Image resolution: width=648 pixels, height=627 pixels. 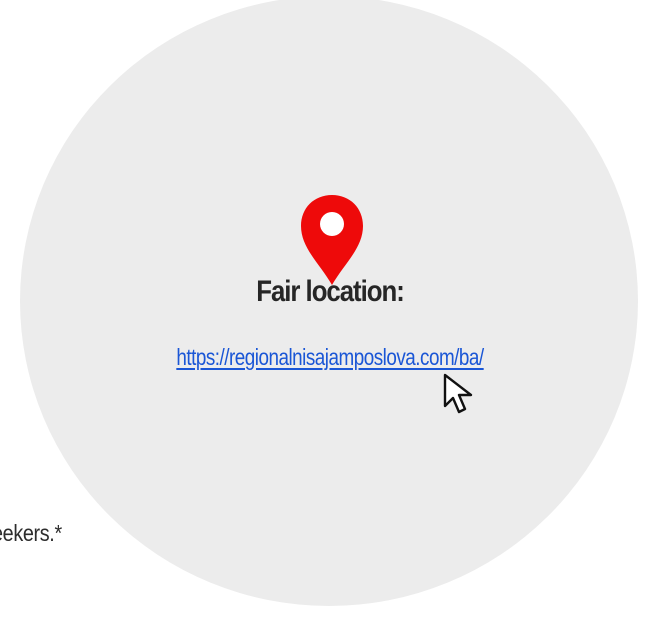 I want to click on location-link: https://regionalnisajamposlova.com/ba/, so click(x=329, y=357).